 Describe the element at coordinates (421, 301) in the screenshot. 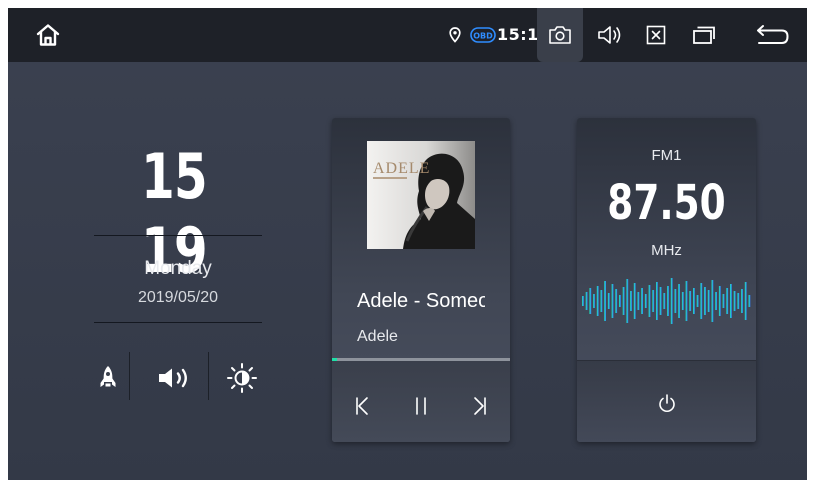

I see `song-title: Adele - Someone Like You` at that location.